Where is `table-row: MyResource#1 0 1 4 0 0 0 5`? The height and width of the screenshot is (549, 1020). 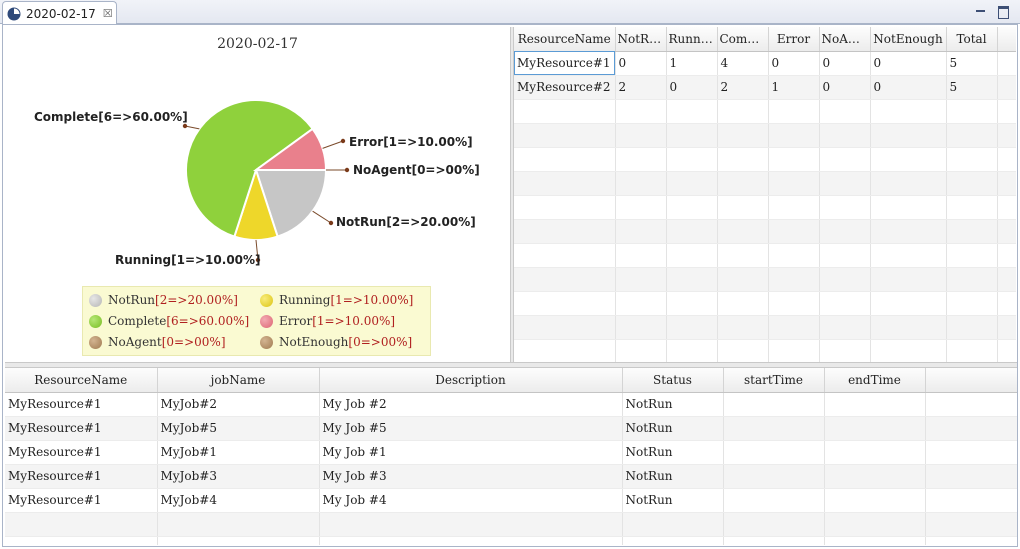 table-row: MyResource#1 0 1 4 0 0 0 5 is located at coordinates (765, 63).